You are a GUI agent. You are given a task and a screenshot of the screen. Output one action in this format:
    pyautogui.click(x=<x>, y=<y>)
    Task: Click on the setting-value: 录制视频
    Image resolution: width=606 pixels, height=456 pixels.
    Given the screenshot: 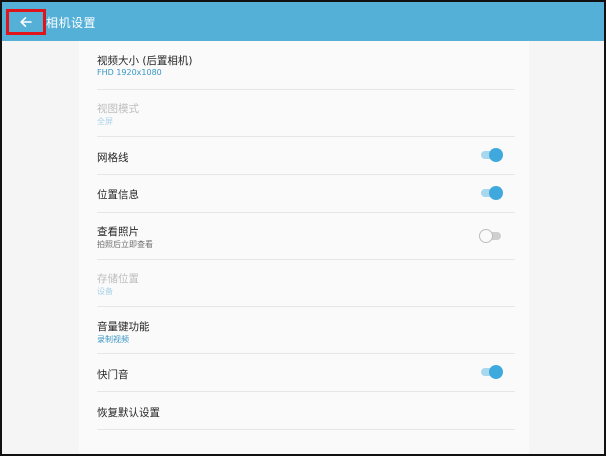 What is the action you would take?
    pyautogui.click(x=113, y=339)
    